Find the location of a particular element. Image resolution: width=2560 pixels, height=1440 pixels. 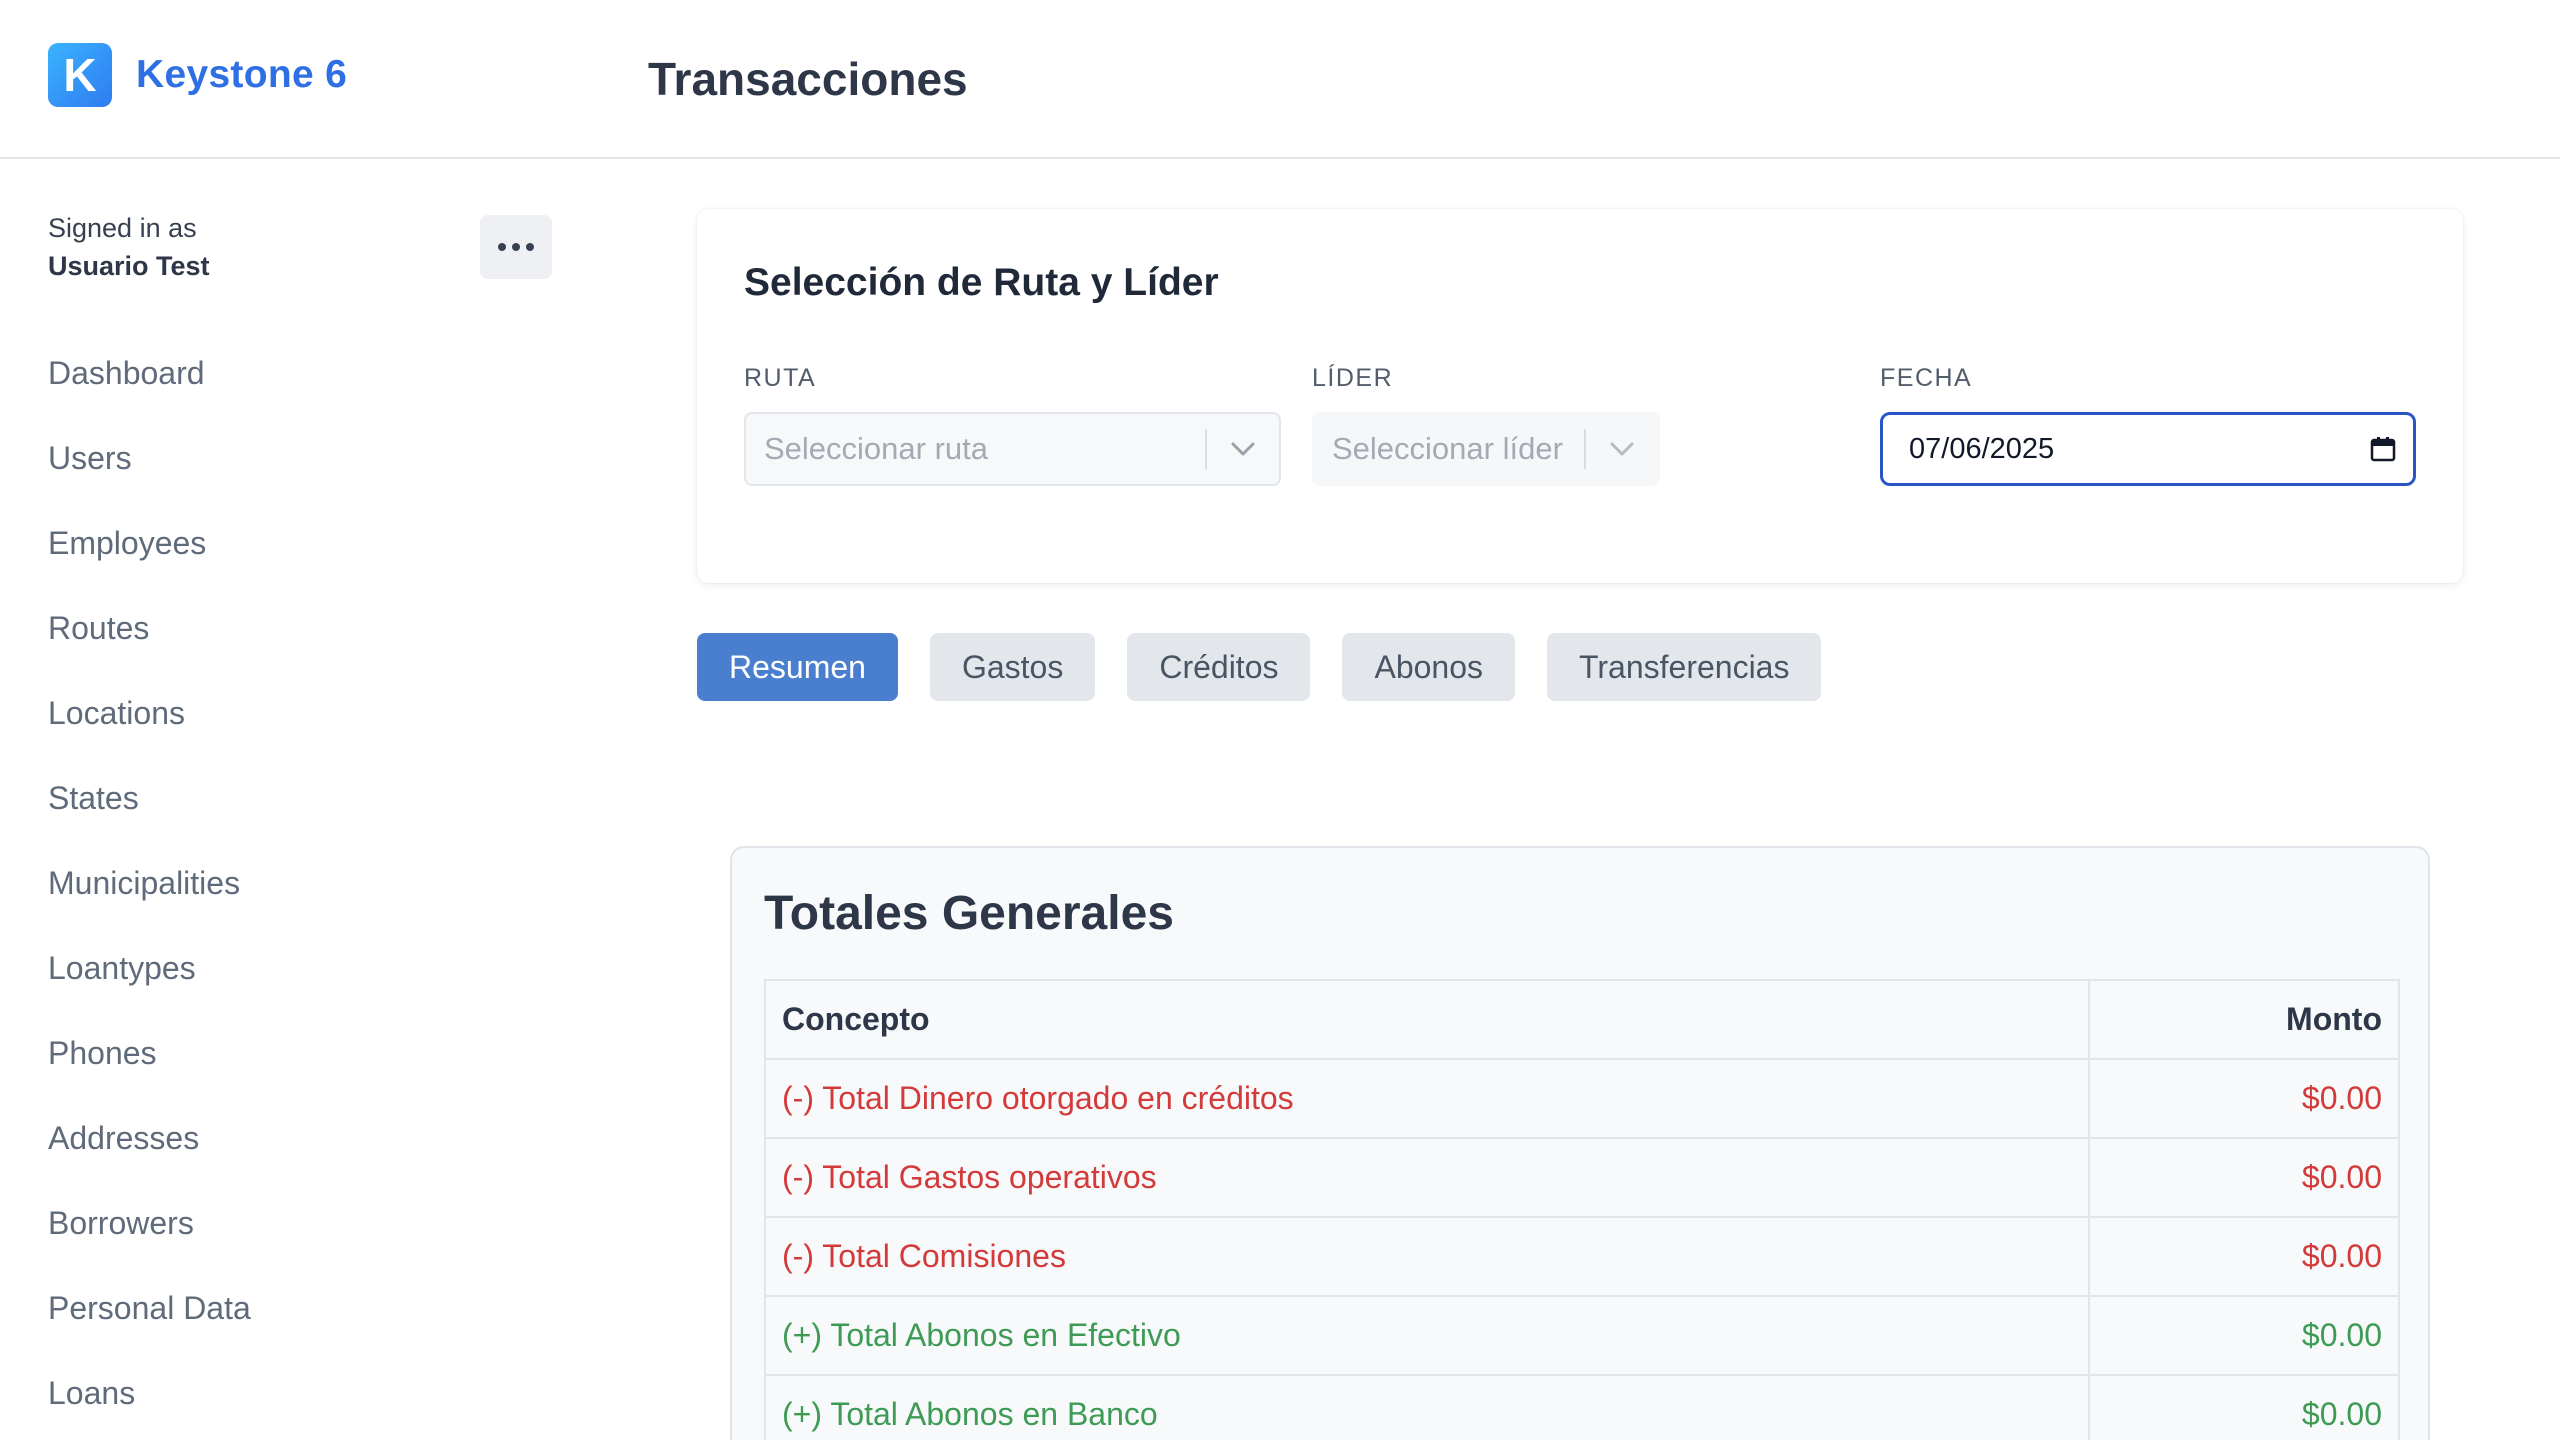

sidebar-item-routes: Routes is located at coordinates (149, 628).